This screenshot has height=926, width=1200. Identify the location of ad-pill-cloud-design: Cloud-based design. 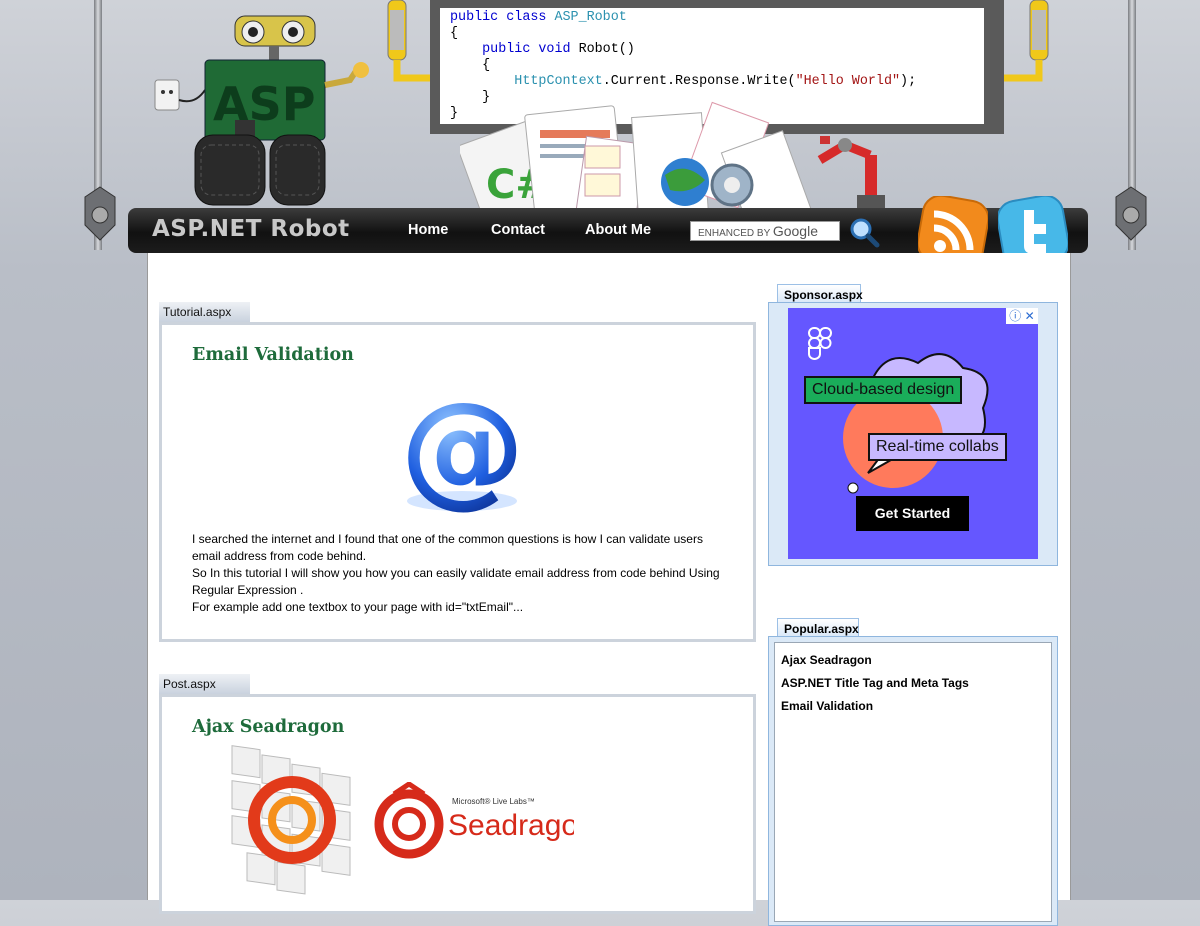
(883, 390).